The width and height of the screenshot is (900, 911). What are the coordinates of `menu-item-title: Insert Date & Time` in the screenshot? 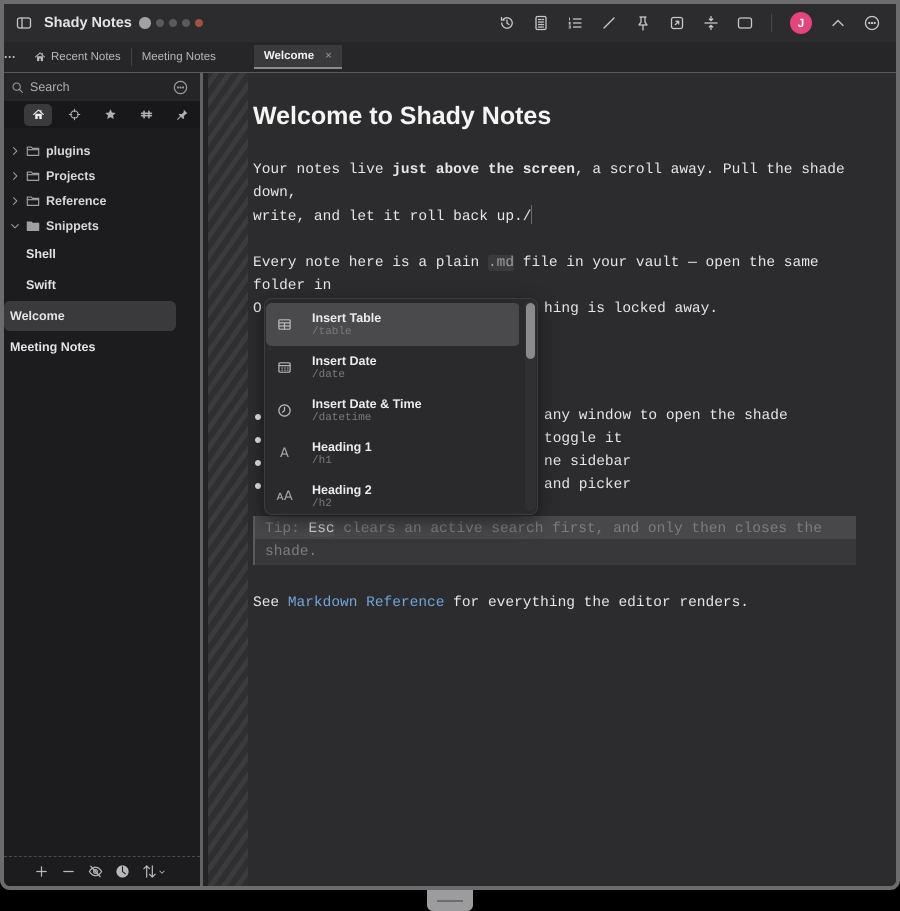 It's located at (367, 404).